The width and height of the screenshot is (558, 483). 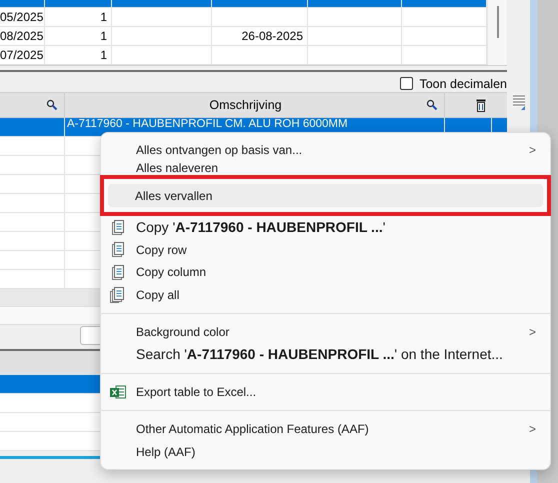 I want to click on menu-item: Copy row, so click(x=325, y=249).